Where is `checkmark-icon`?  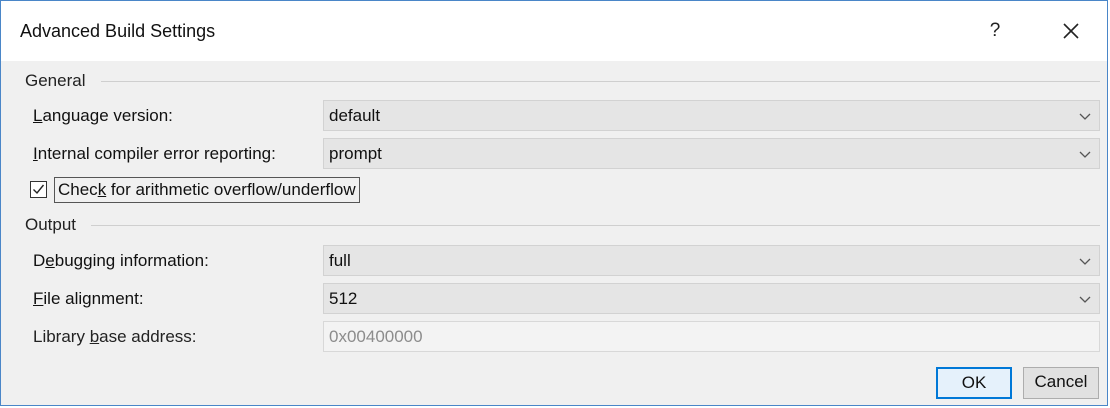 checkmark-icon is located at coordinates (39, 189).